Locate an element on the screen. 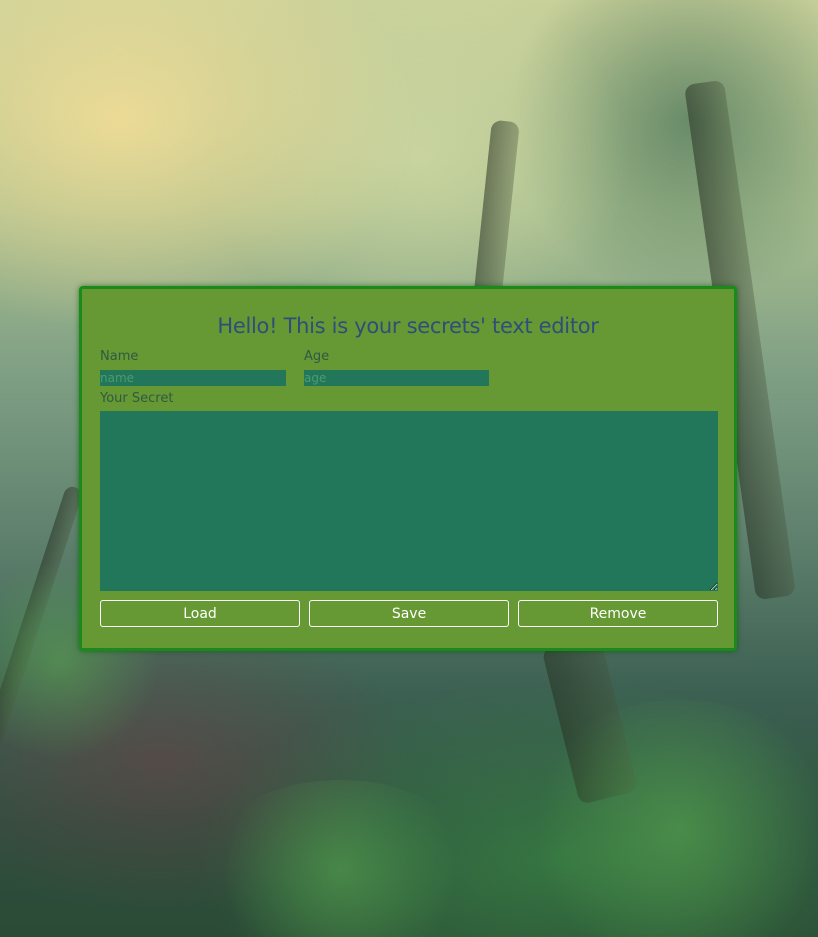 This screenshot has height=937, width=818. fern-foliage is located at coordinates (340, 858).